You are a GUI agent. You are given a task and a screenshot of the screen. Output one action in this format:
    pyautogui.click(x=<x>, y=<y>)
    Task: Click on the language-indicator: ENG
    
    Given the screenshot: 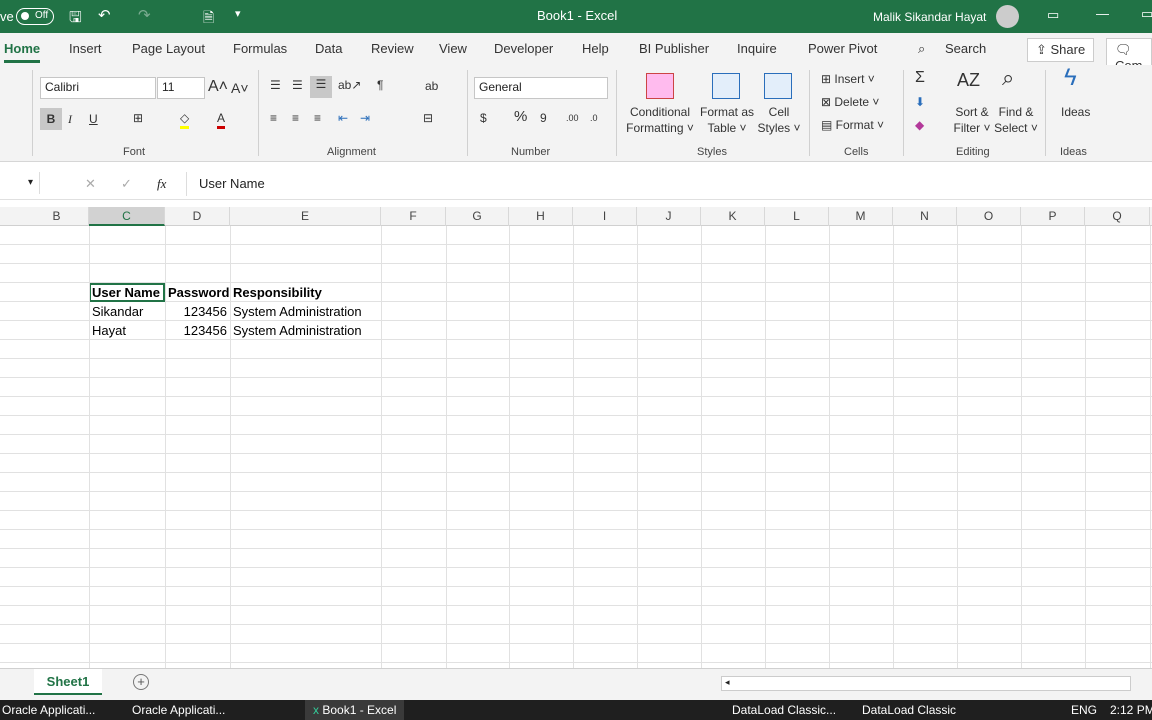 What is the action you would take?
    pyautogui.click(x=1084, y=710)
    